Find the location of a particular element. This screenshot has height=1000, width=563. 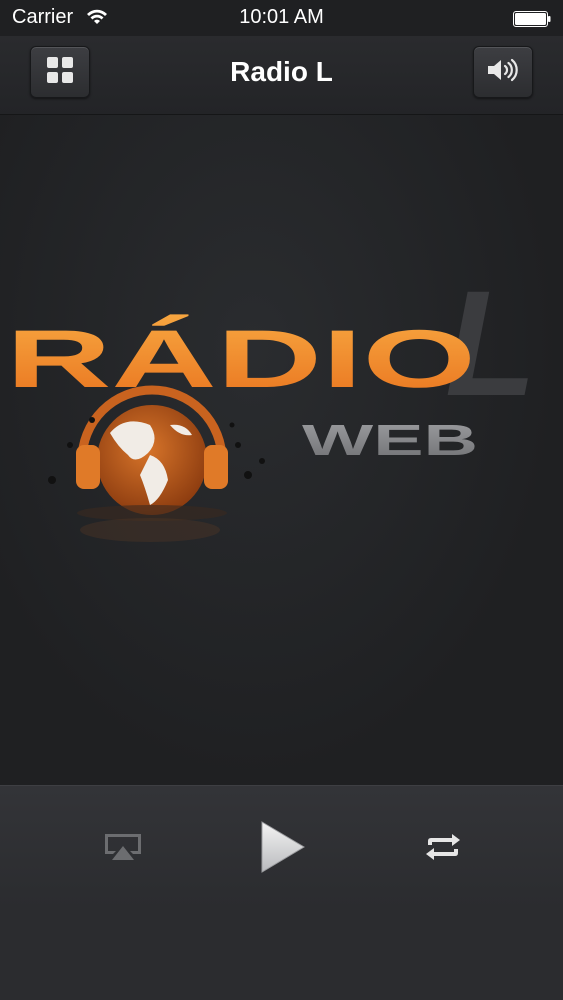

play-icon is located at coordinates (282, 849).